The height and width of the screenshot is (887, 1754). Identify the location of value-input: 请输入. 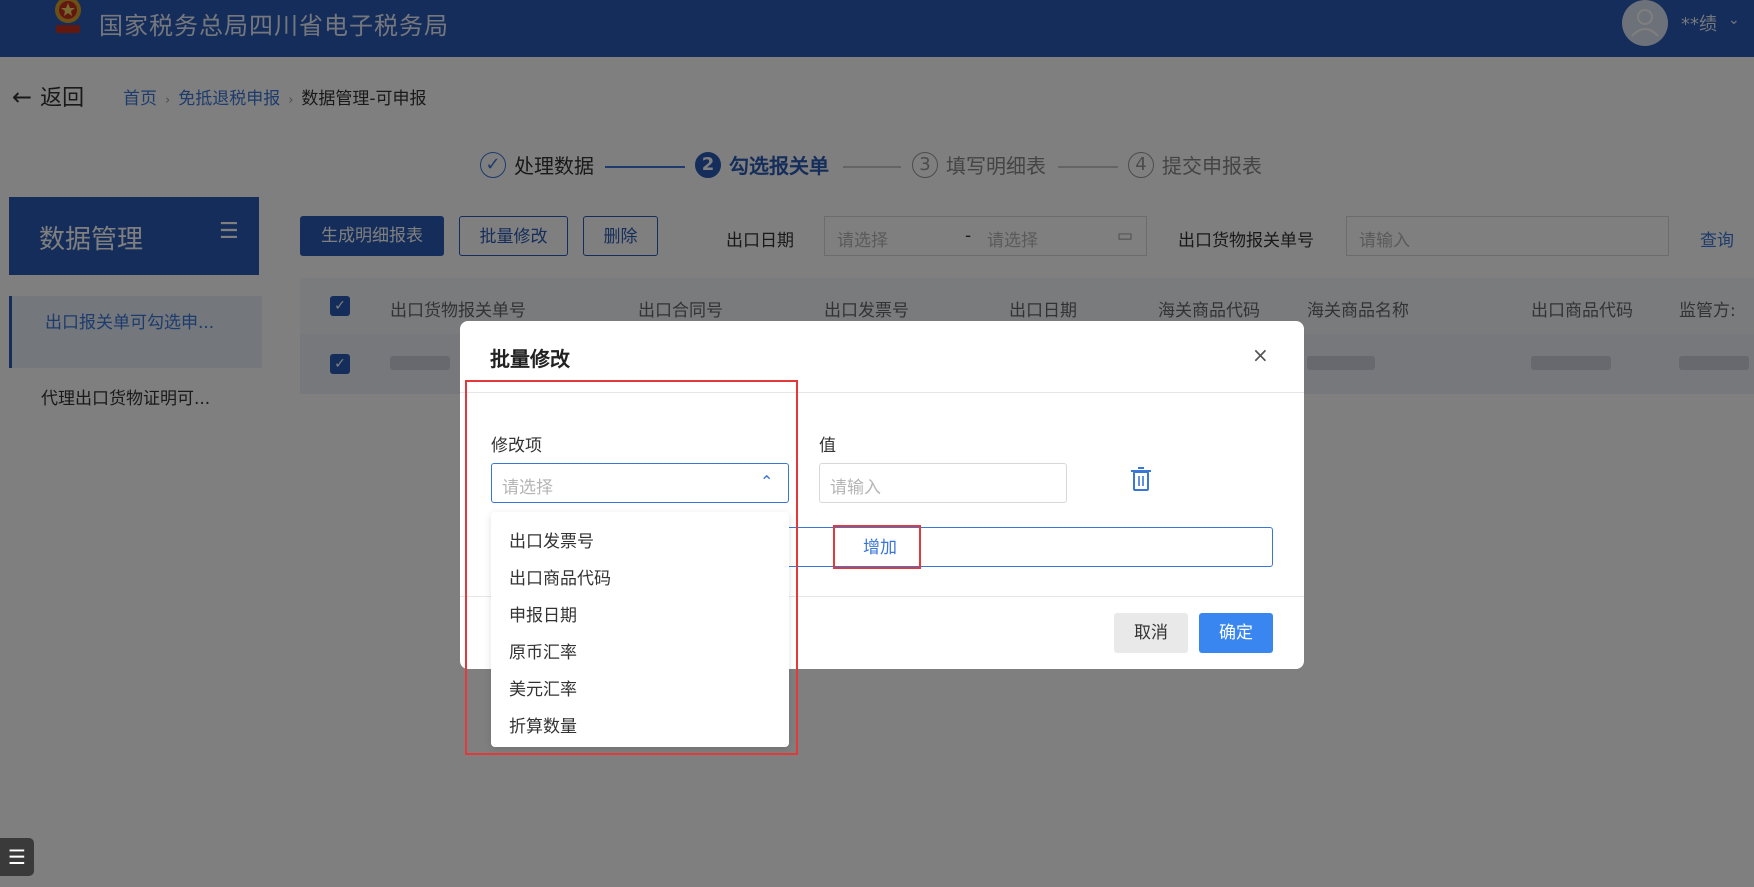
(943, 483).